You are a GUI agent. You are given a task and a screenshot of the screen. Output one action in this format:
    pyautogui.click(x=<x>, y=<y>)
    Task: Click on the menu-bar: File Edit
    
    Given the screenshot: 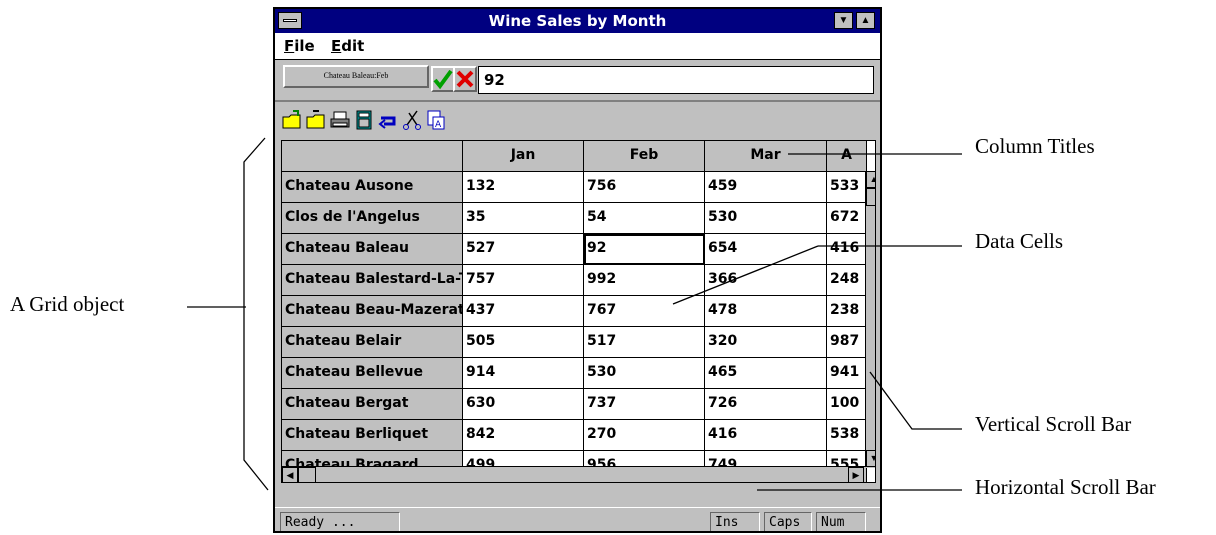 What is the action you would take?
    pyautogui.click(x=577, y=46)
    